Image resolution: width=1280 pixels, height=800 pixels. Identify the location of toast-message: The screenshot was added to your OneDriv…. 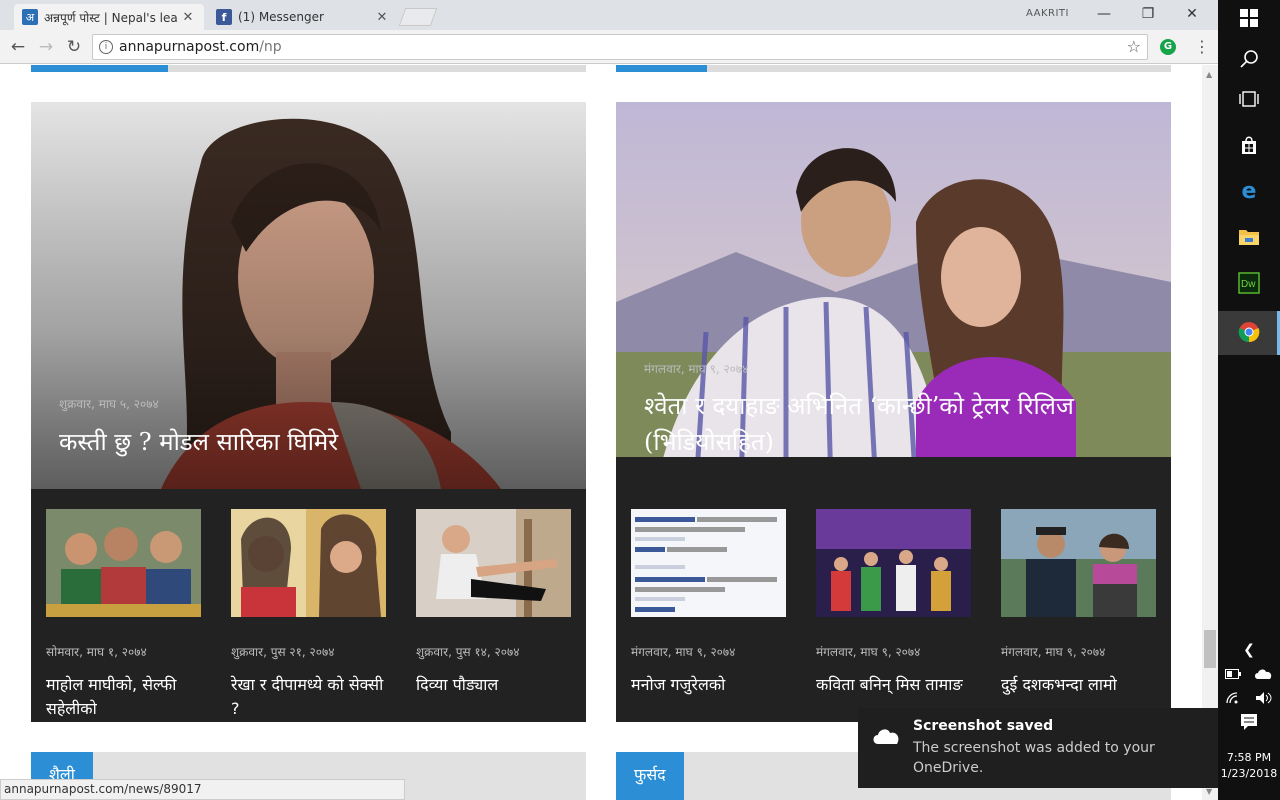
(1034, 758).